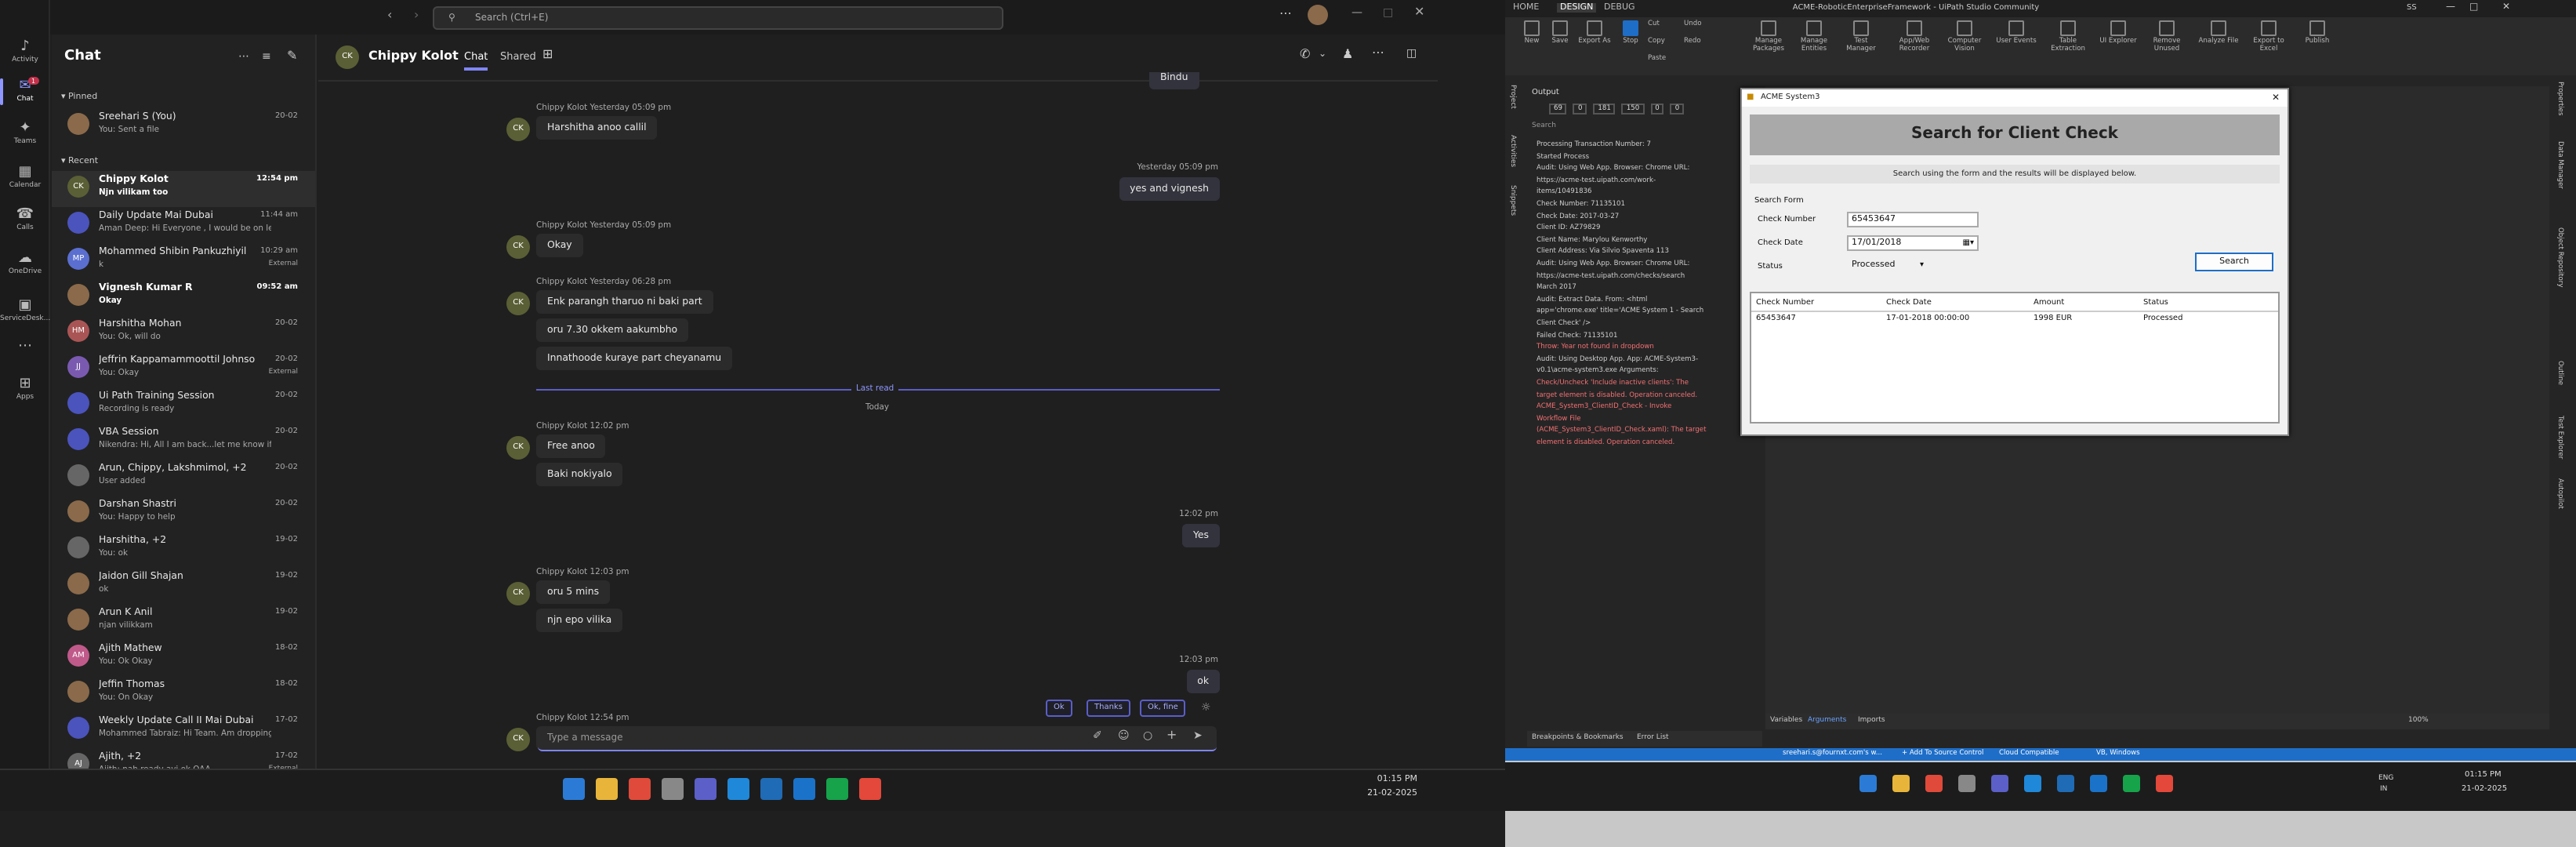  I want to click on people-icon: ♟, so click(1348, 54).